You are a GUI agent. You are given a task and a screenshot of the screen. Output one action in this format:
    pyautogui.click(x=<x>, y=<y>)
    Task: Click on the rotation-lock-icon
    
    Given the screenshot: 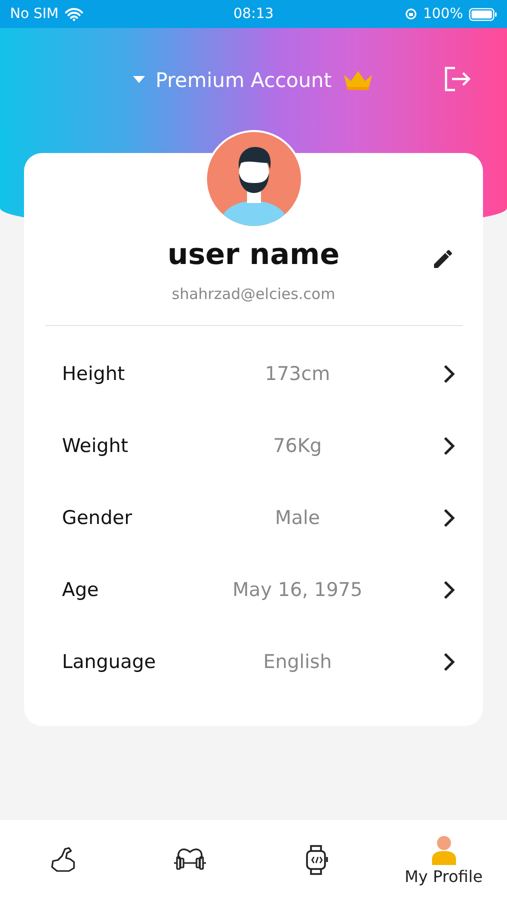 What is the action you would take?
    pyautogui.click(x=410, y=14)
    